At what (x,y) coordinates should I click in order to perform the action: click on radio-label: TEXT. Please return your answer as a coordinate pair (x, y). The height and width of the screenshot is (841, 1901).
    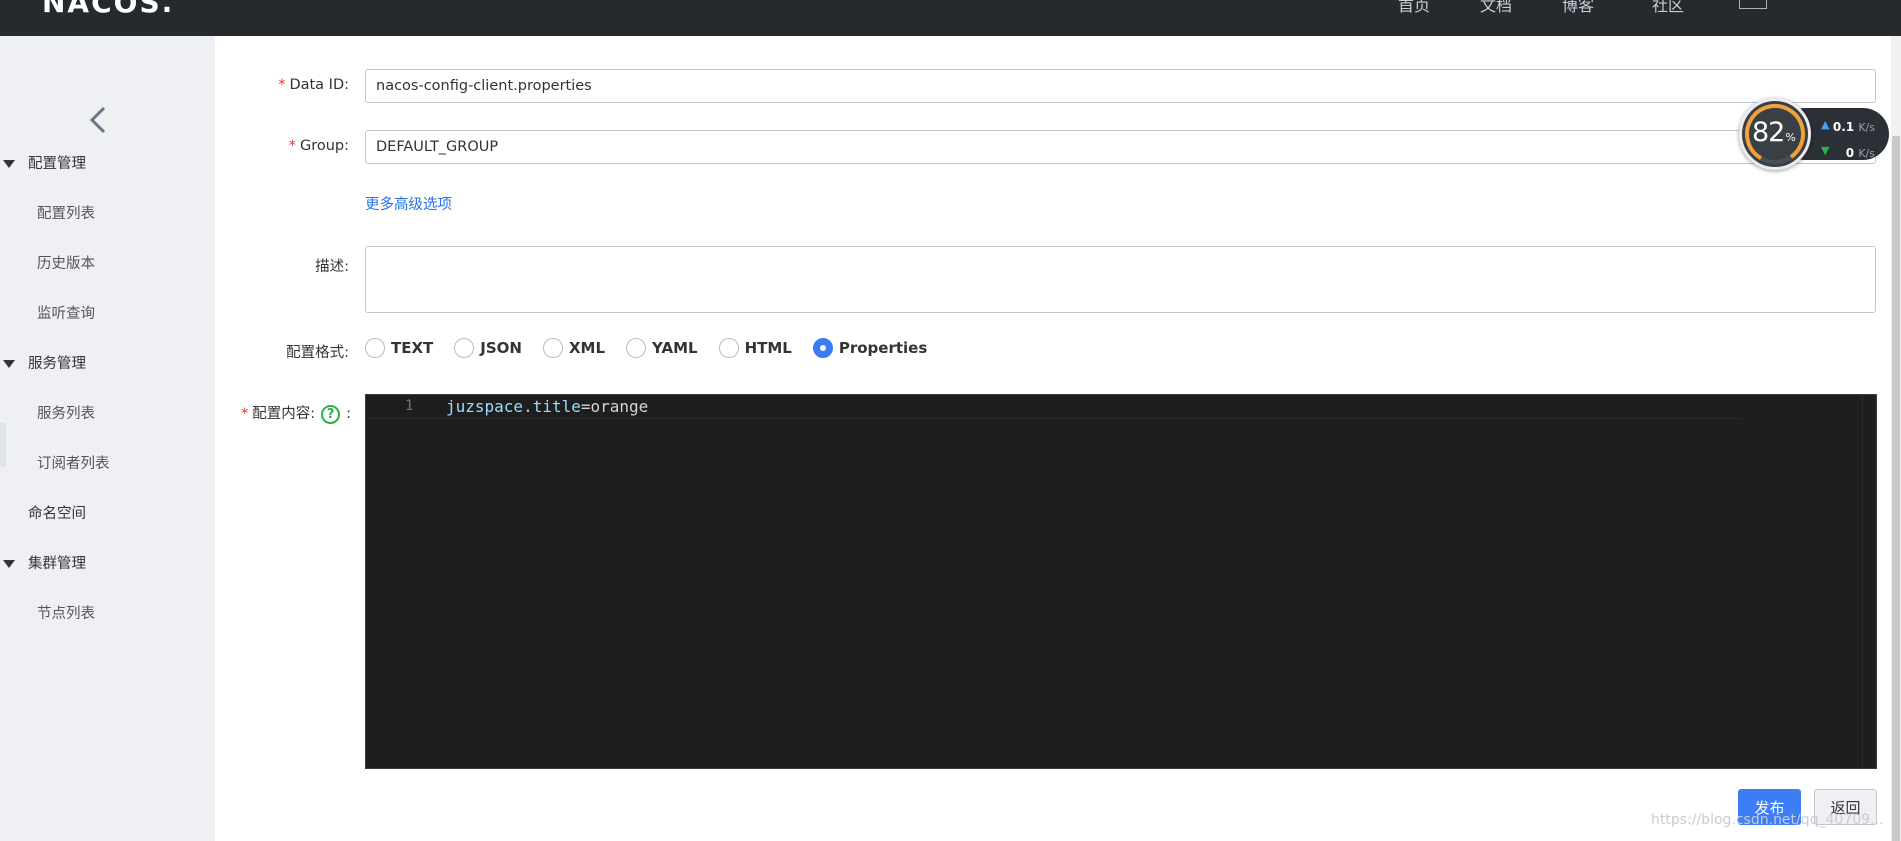
    Looking at the image, I should click on (412, 348).